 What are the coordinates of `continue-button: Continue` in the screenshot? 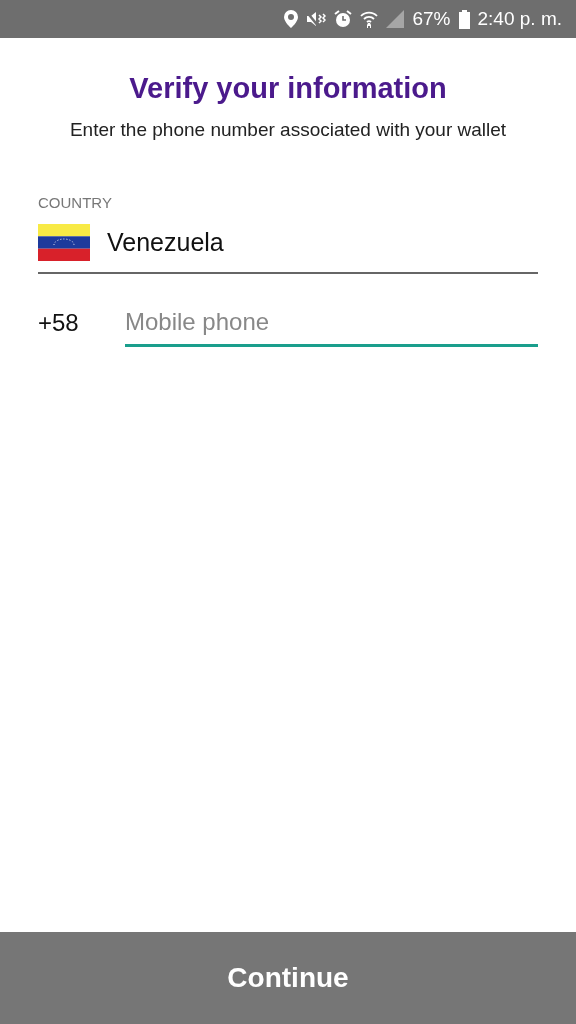 It's located at (288, 978).